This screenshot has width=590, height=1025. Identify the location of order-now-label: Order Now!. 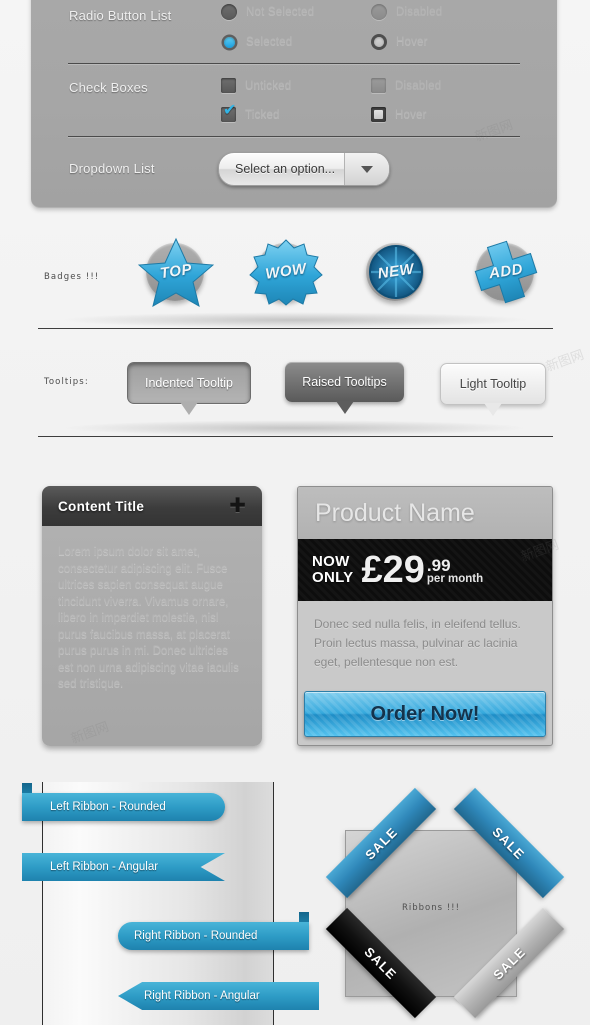
(425, 713).